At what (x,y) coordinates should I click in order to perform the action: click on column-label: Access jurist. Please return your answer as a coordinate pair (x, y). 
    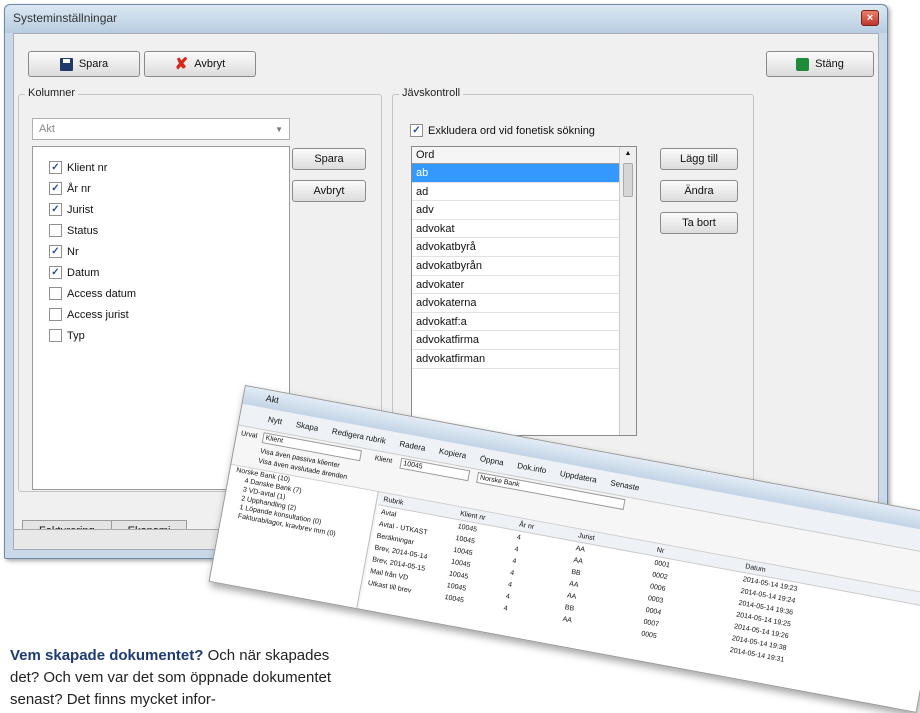
    Looking at the image, I should click on (98, 314).